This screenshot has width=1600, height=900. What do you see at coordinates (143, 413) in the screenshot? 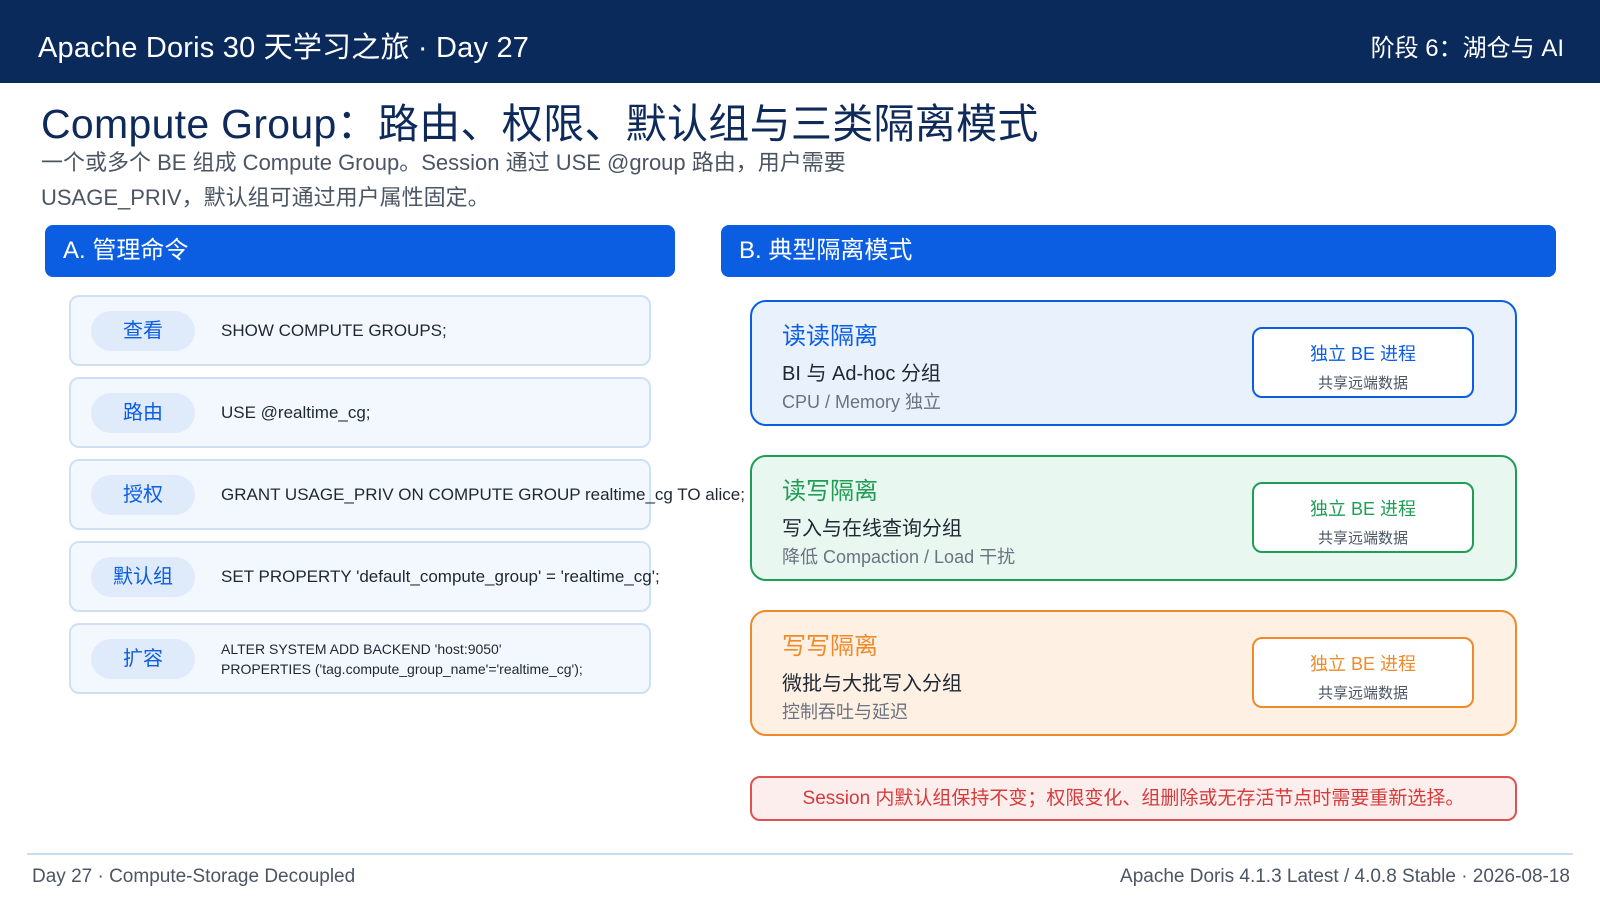
I see `command-label: 路由` at bounding box center [143, 413].